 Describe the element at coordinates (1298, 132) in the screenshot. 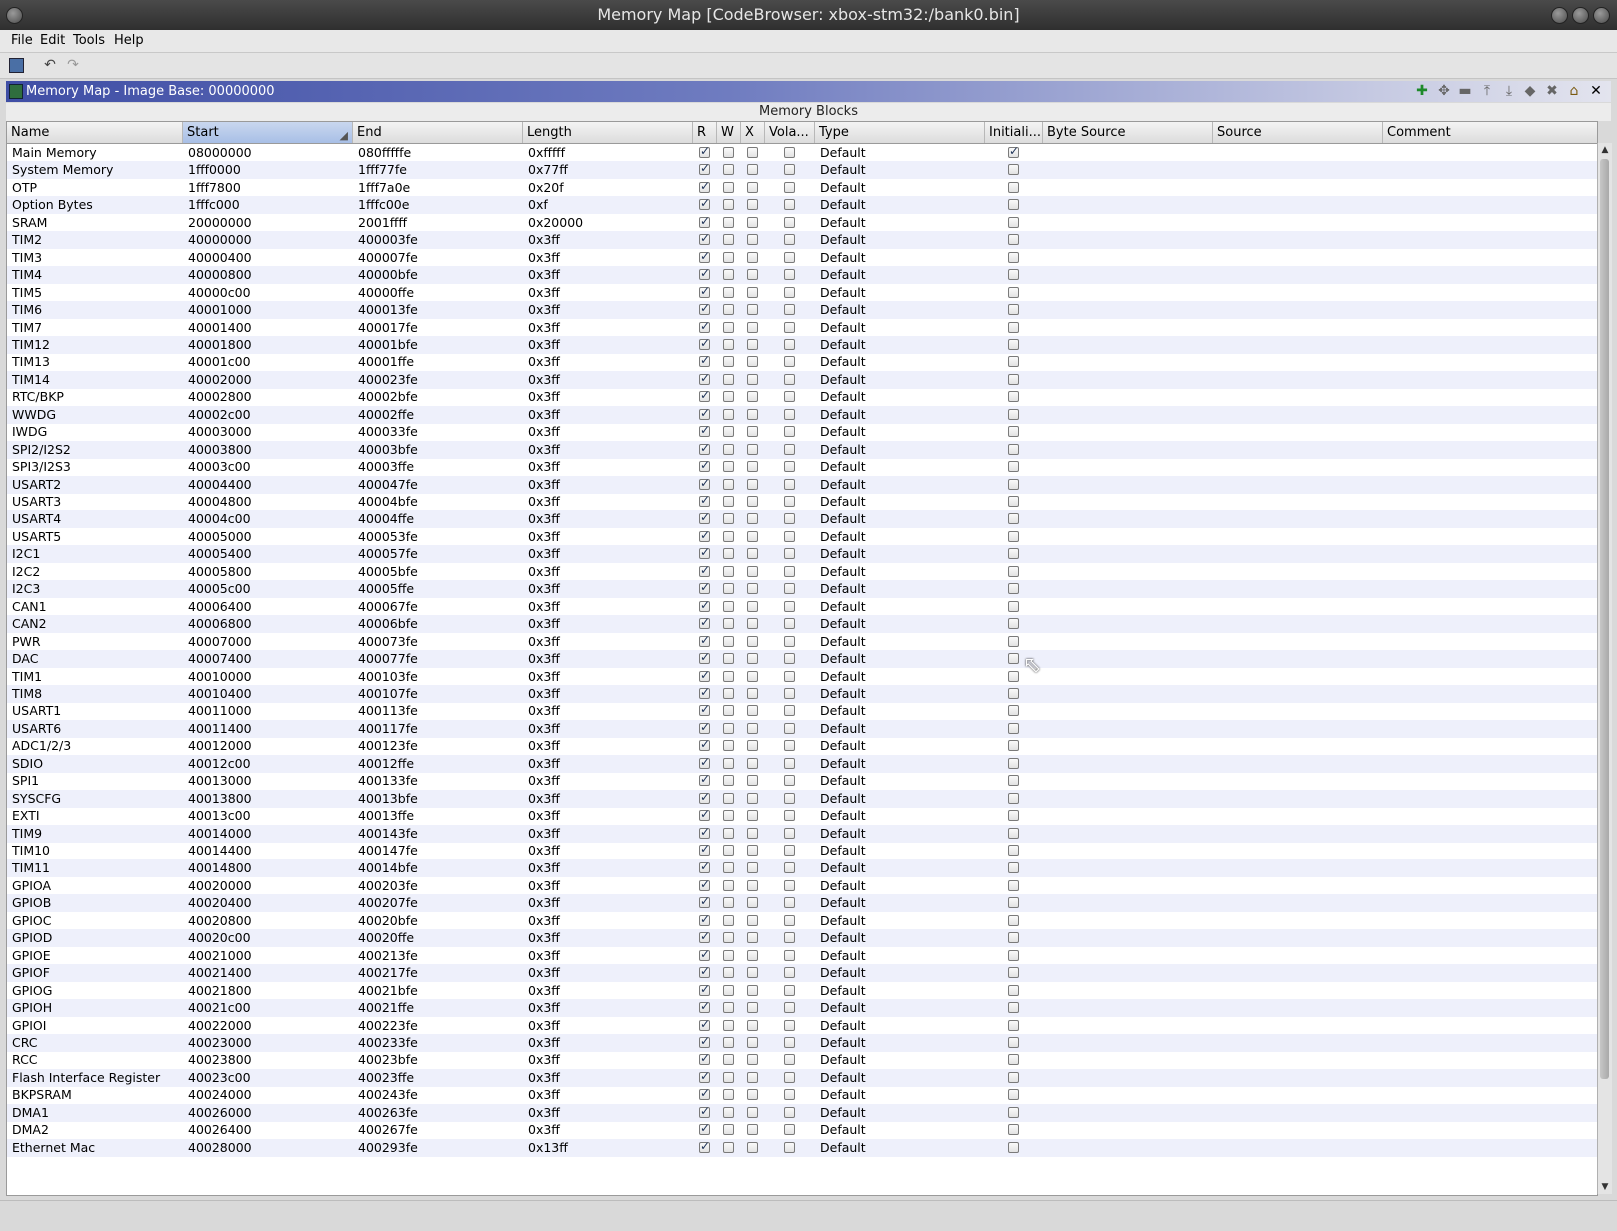

I see `col-source: Source` at that location.